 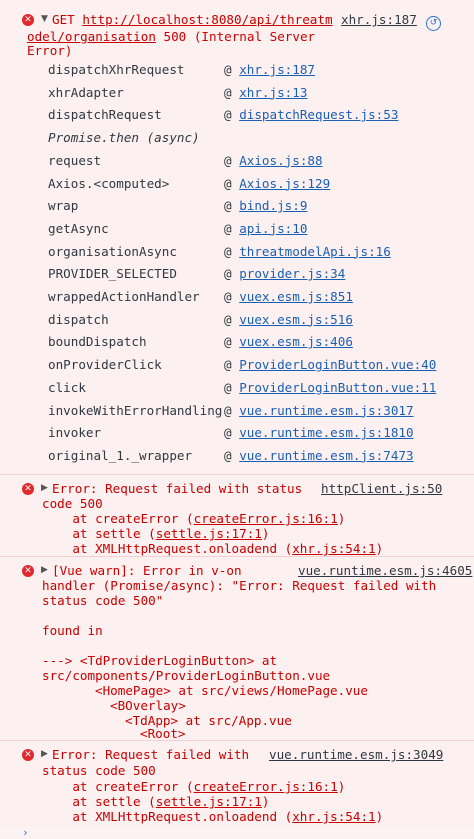 What do you see at coordinates (105, 365) in the screenshot?
I see `stack-function-name: onProviderClick` at bounding box center [105, 365].